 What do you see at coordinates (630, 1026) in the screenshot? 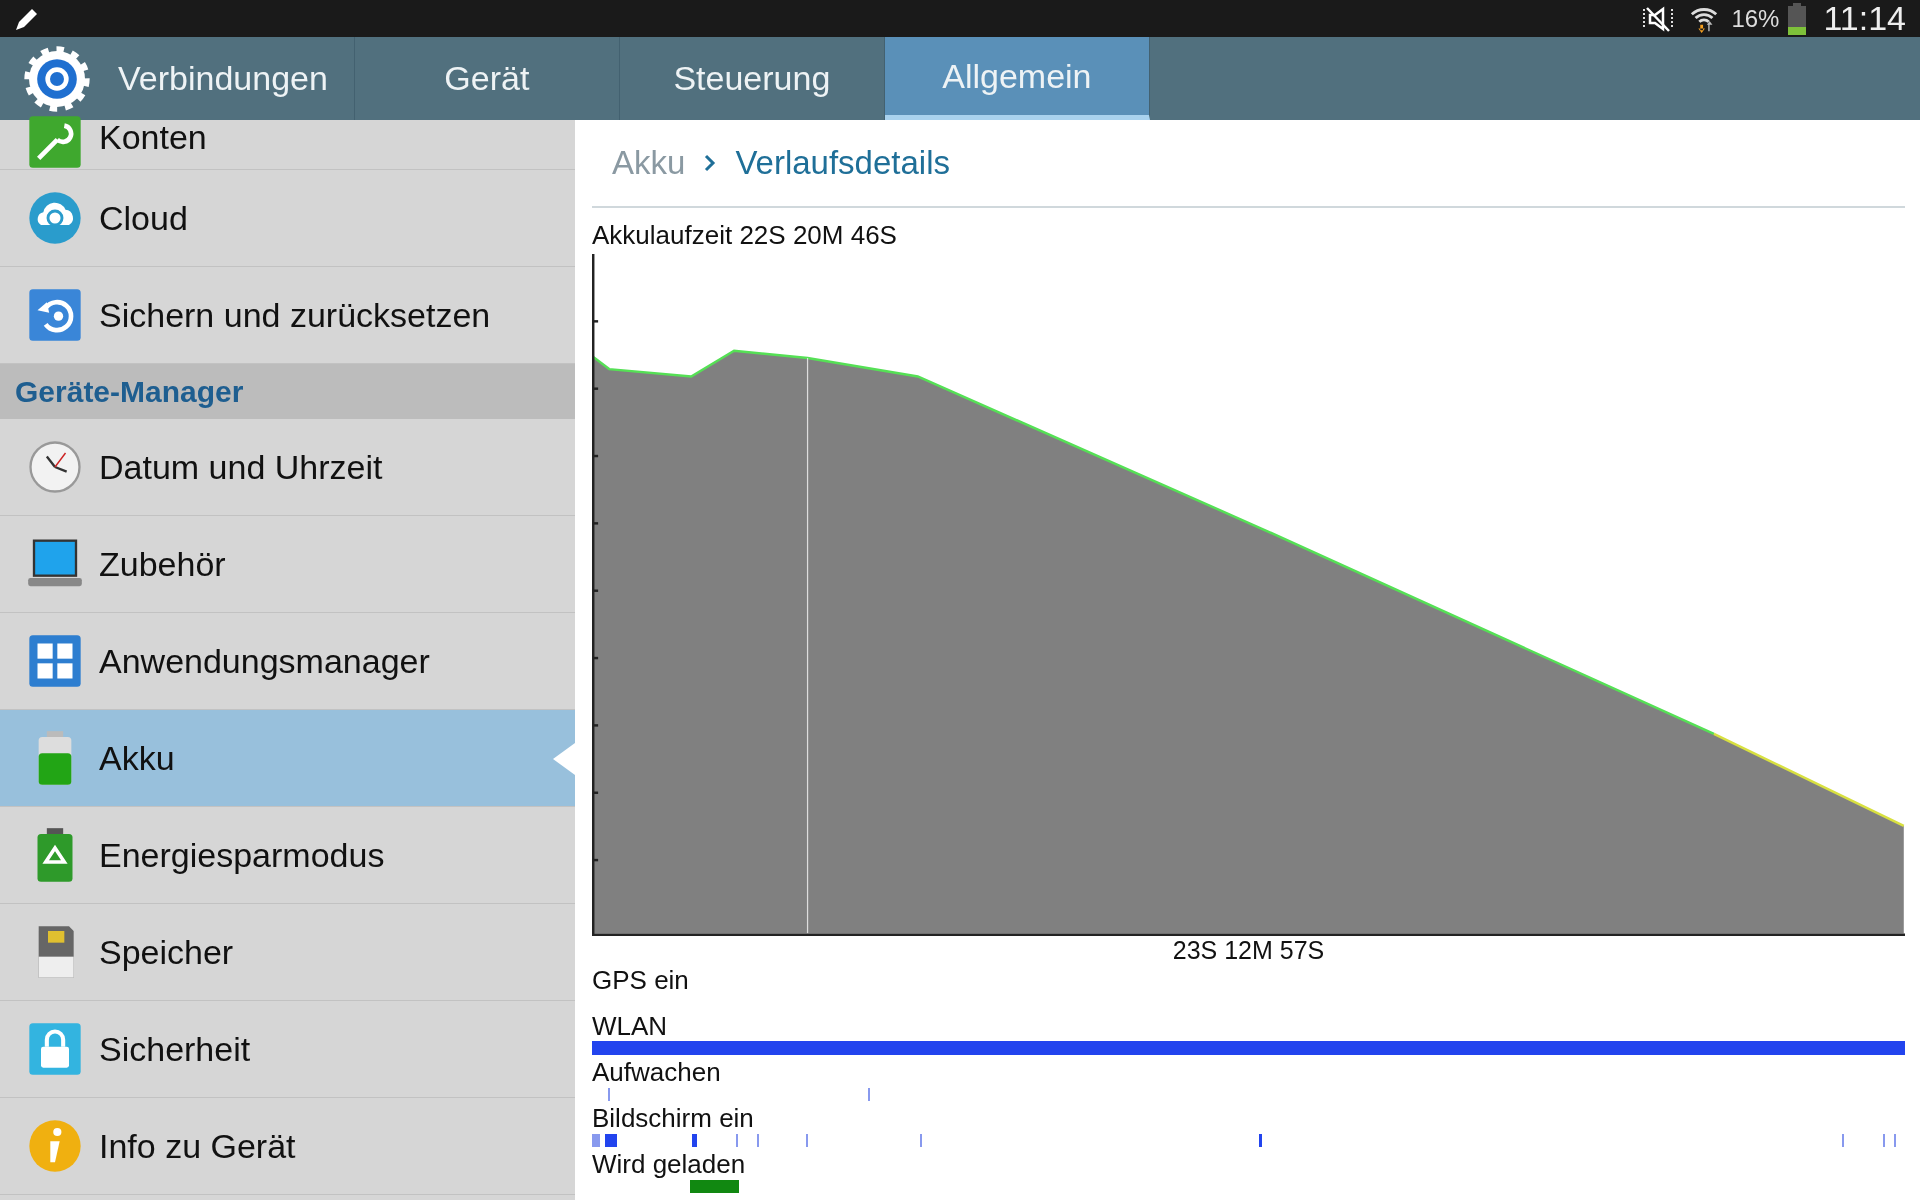
I see `event-label: WLAN` at bounding box center [630, 1026].